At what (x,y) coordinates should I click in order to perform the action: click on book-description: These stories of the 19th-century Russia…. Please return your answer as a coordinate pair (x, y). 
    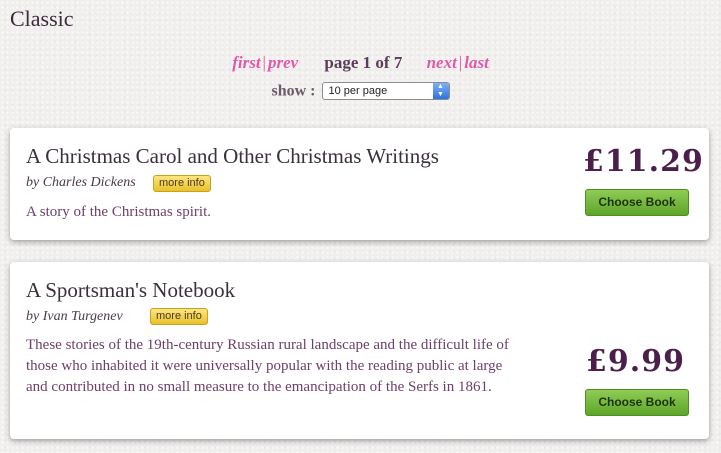
    Looking at the image, I should click on (267, 366).